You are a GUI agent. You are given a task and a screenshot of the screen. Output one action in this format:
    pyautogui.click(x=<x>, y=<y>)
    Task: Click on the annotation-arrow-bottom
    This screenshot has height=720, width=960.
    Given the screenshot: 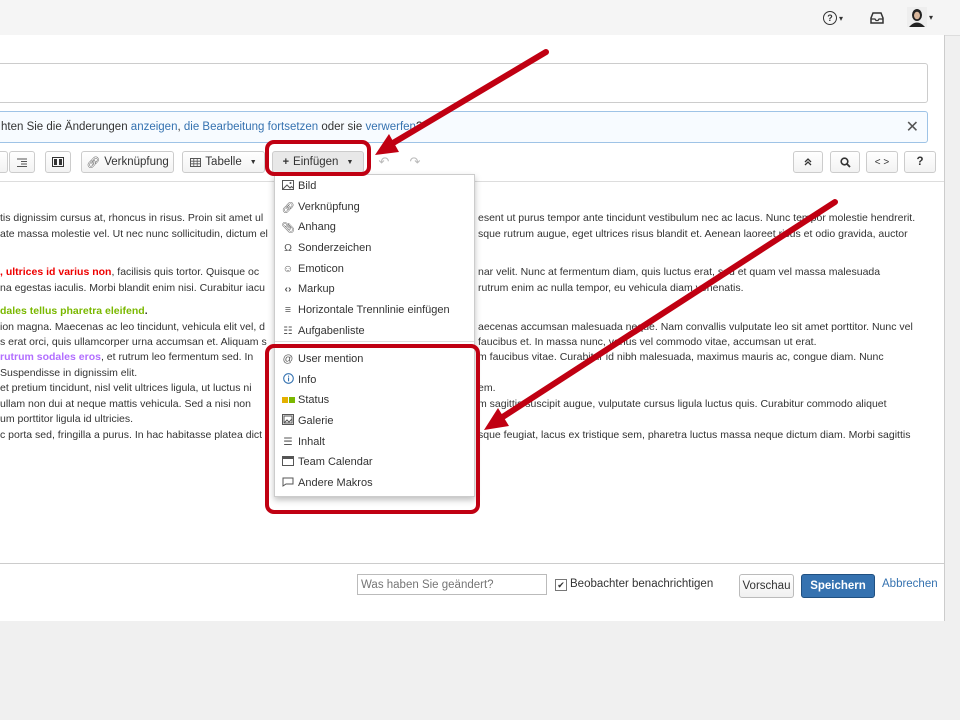 What is the action you would take?
    pyautogui.click(x=661, y=314)
    